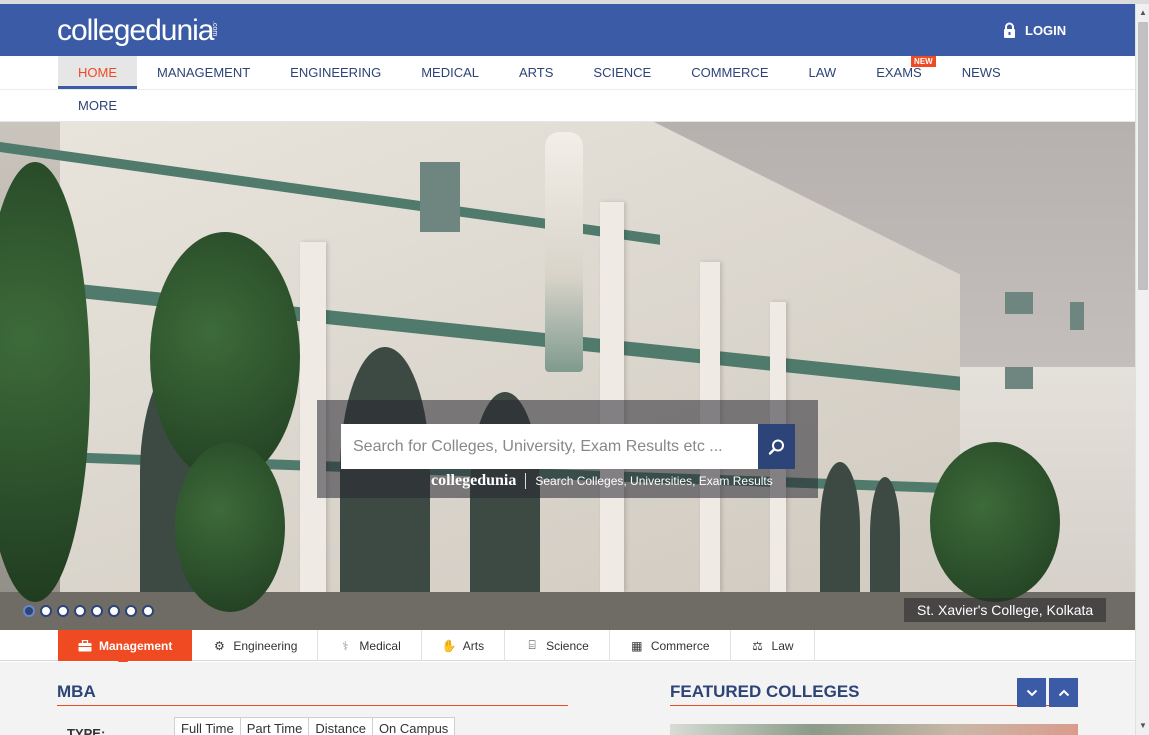  Describe the element at coordinates (207, 726) in the screenshot. I see `type-option-full-time: Full Time` at that location.